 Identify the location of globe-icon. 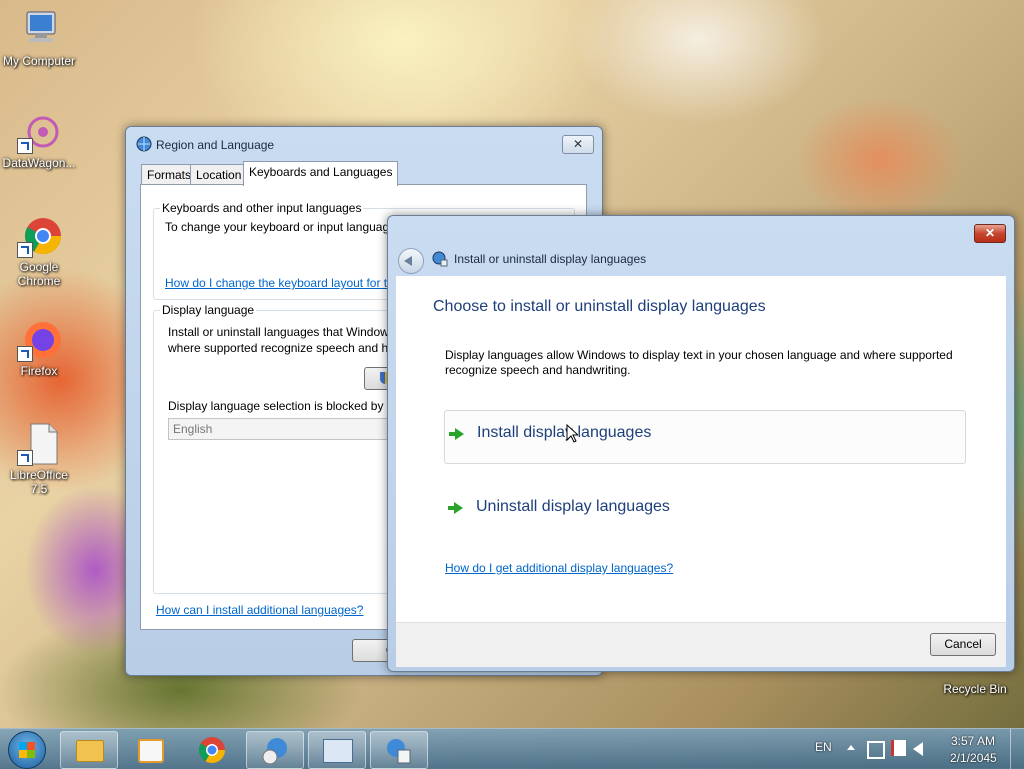
(144, 145).